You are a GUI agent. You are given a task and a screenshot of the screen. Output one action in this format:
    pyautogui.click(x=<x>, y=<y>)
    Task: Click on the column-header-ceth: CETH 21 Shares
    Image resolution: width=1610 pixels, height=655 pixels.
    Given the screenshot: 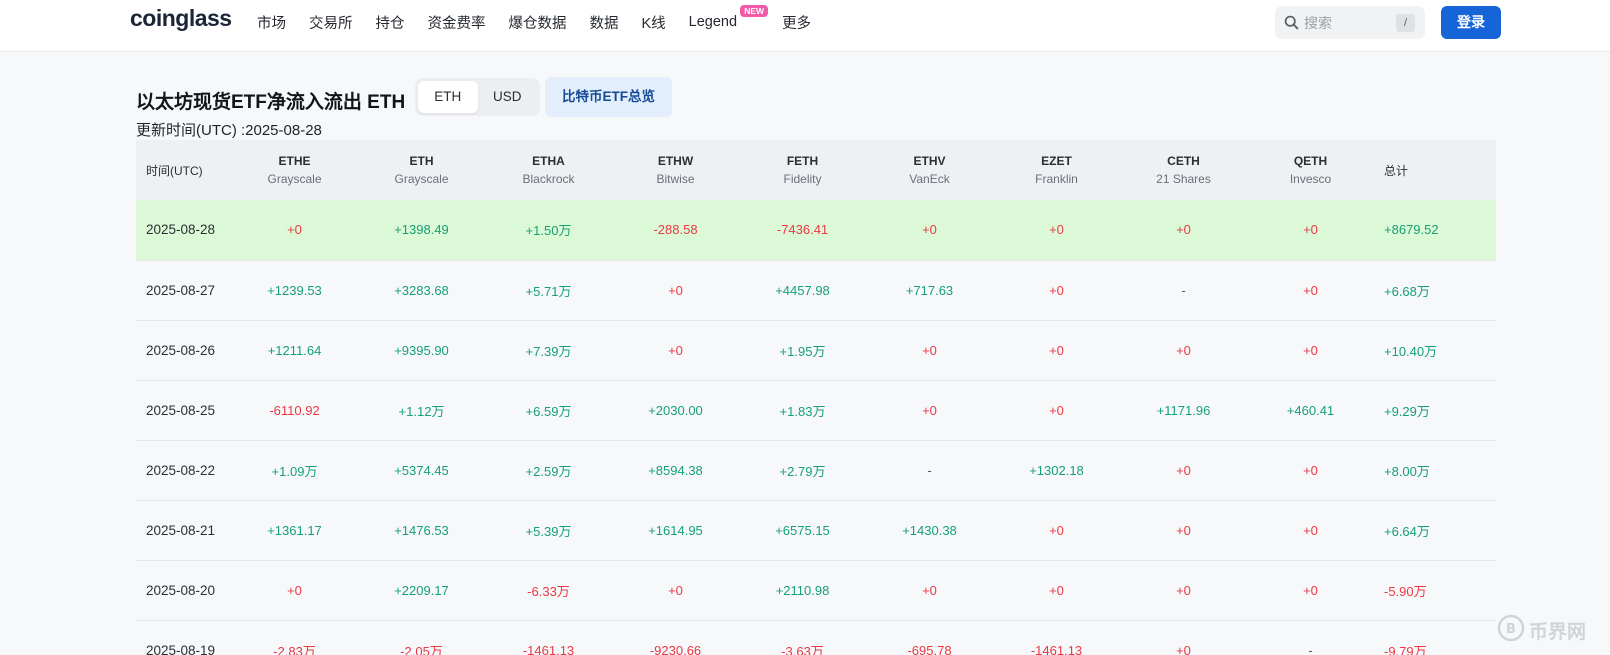 What is the action you would take?
    pyautogui.click(x=1183, y=170)
    